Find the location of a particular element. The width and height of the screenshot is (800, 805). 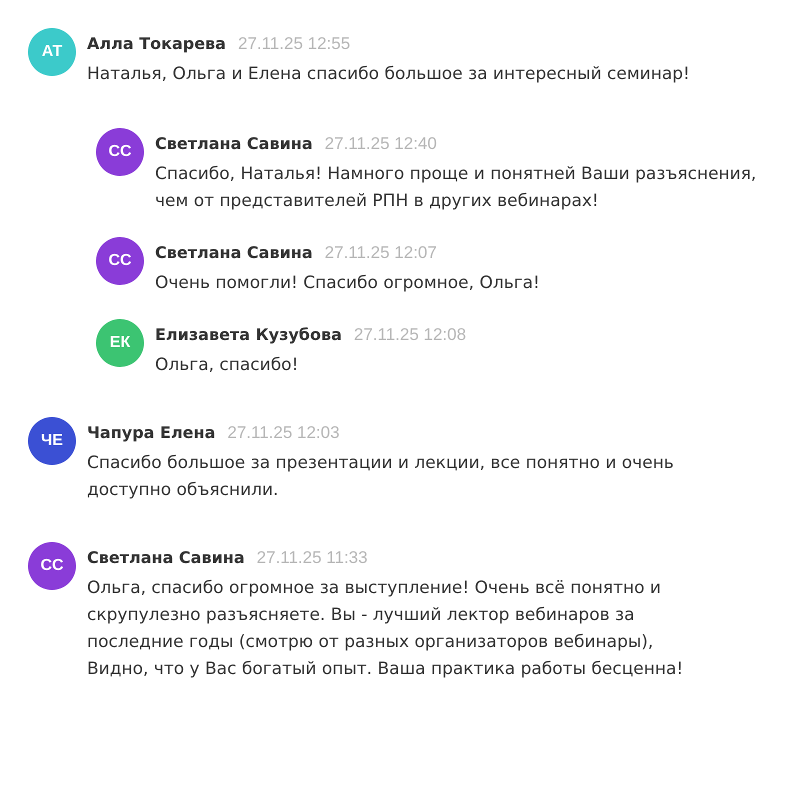

comment-time: 27.11.25 12:55 is located at coordinates (294, 44).